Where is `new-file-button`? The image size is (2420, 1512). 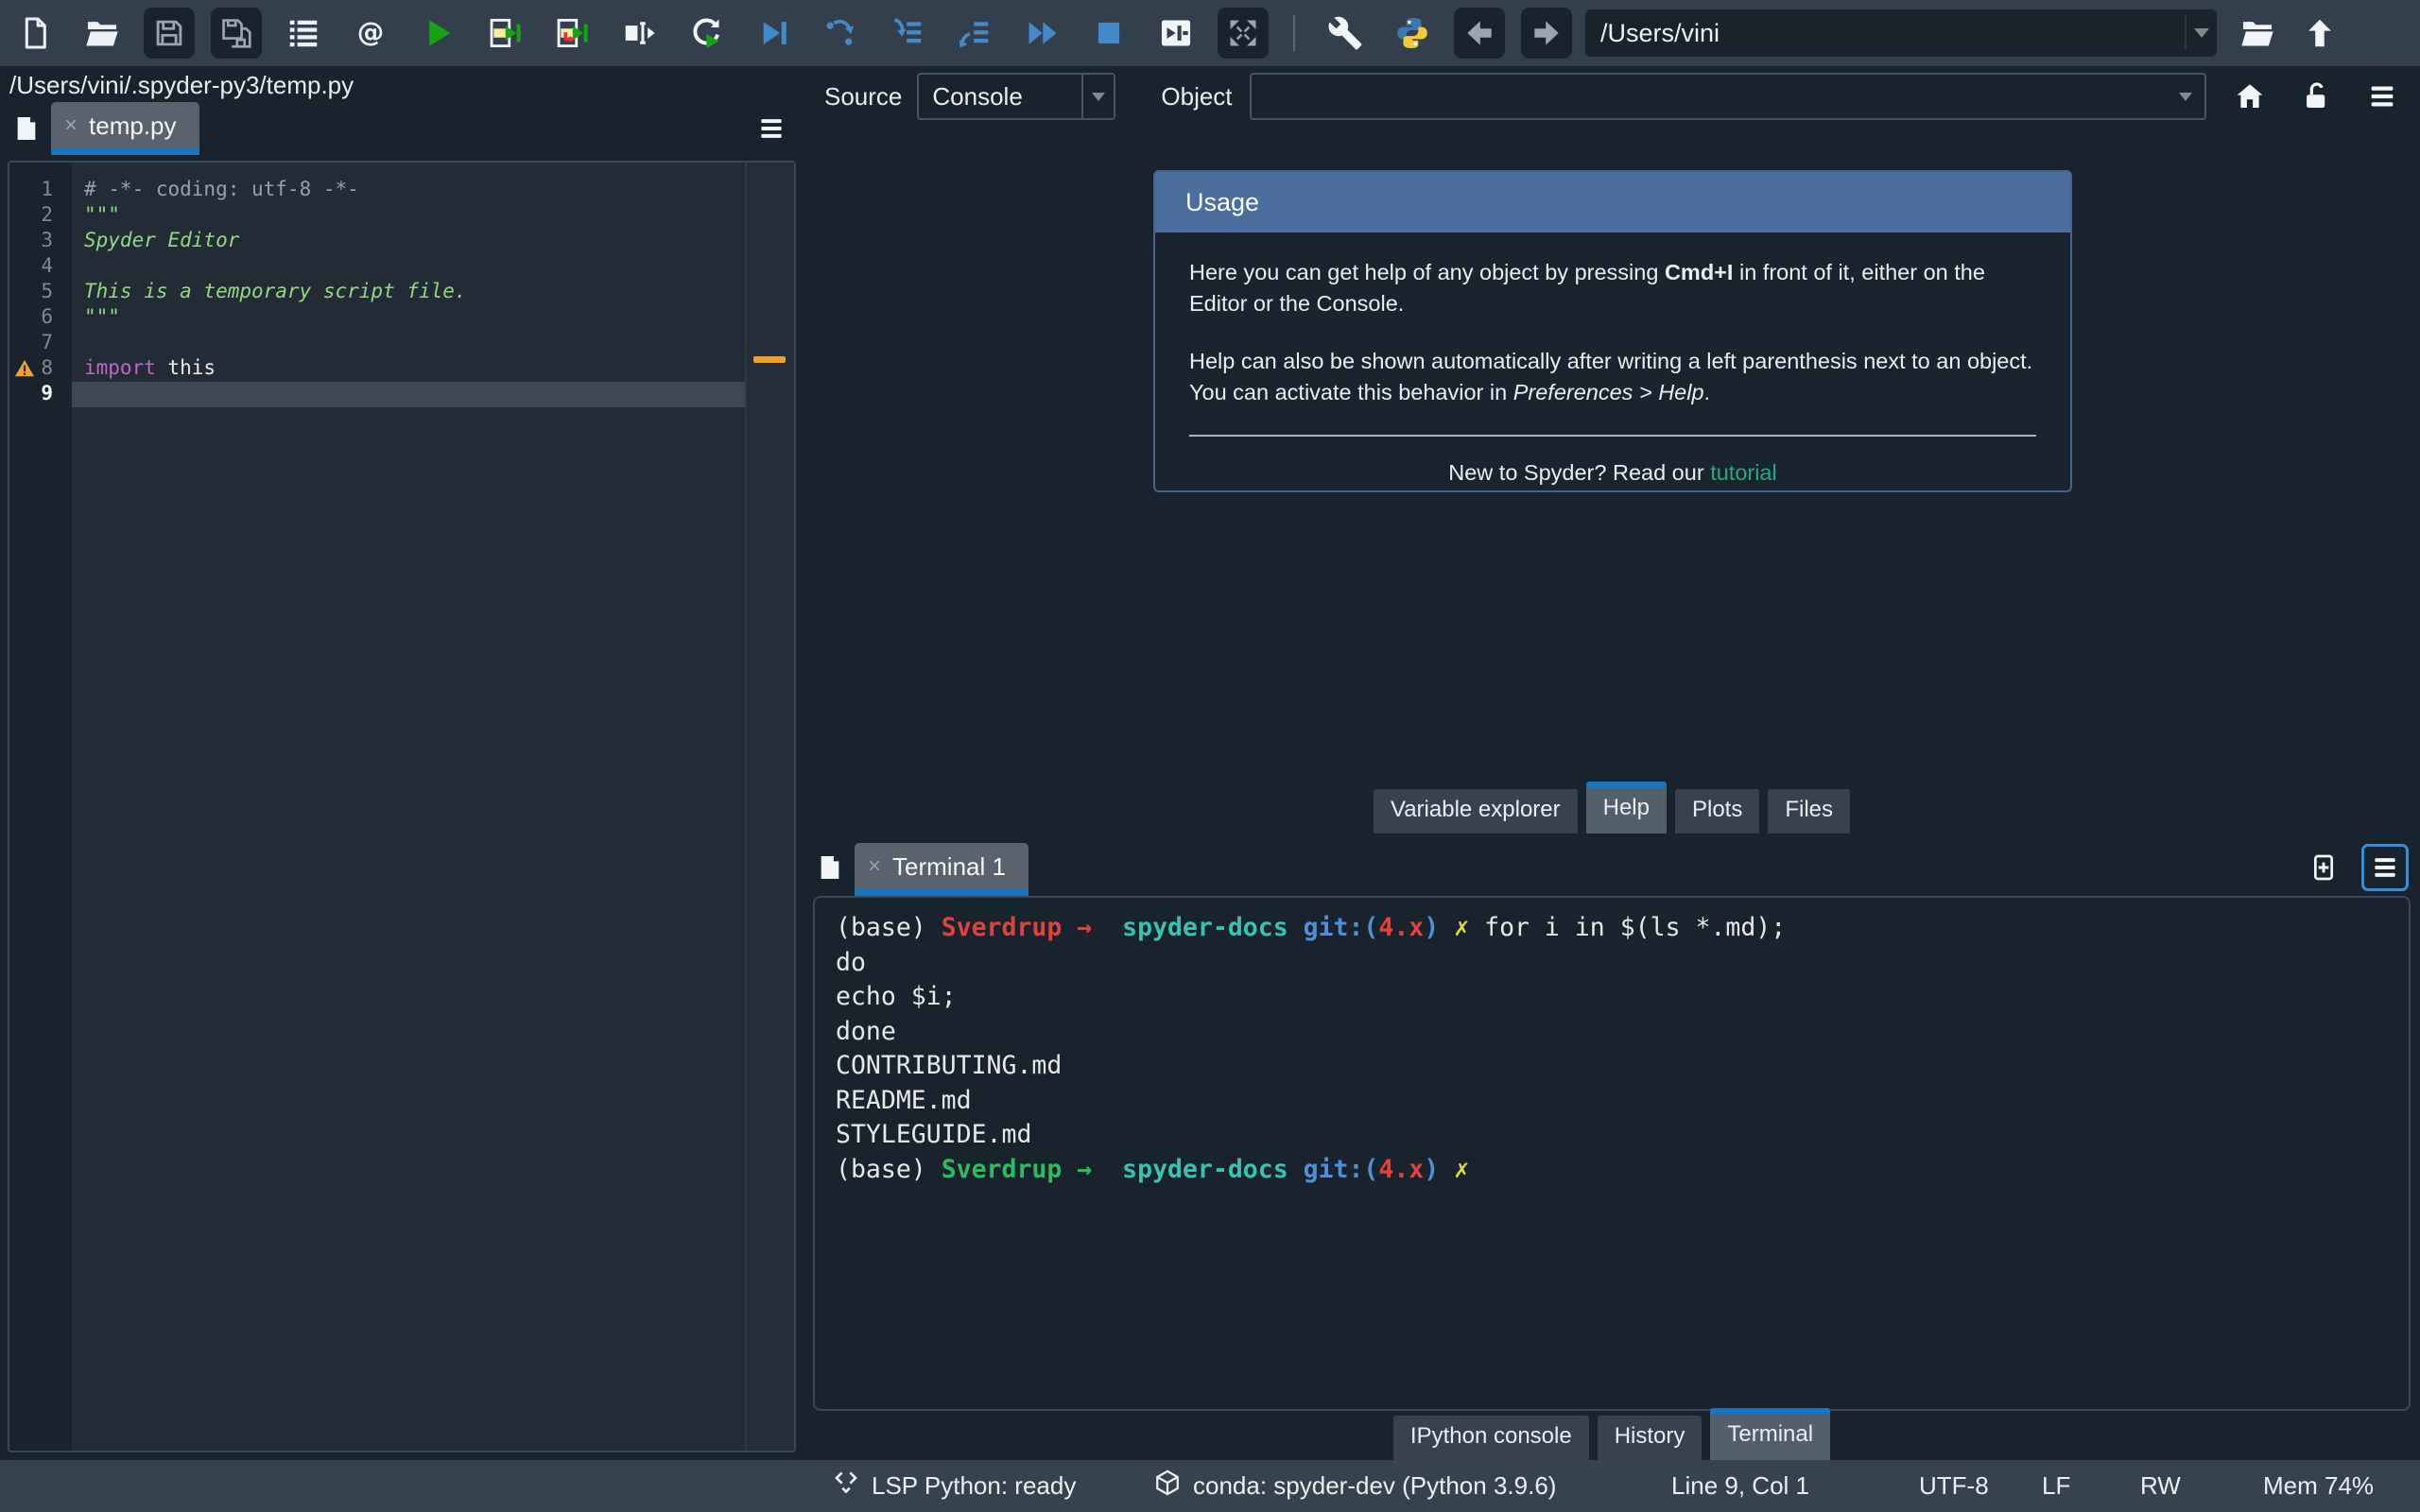
new-file-button is located at coordinates (34, 33).